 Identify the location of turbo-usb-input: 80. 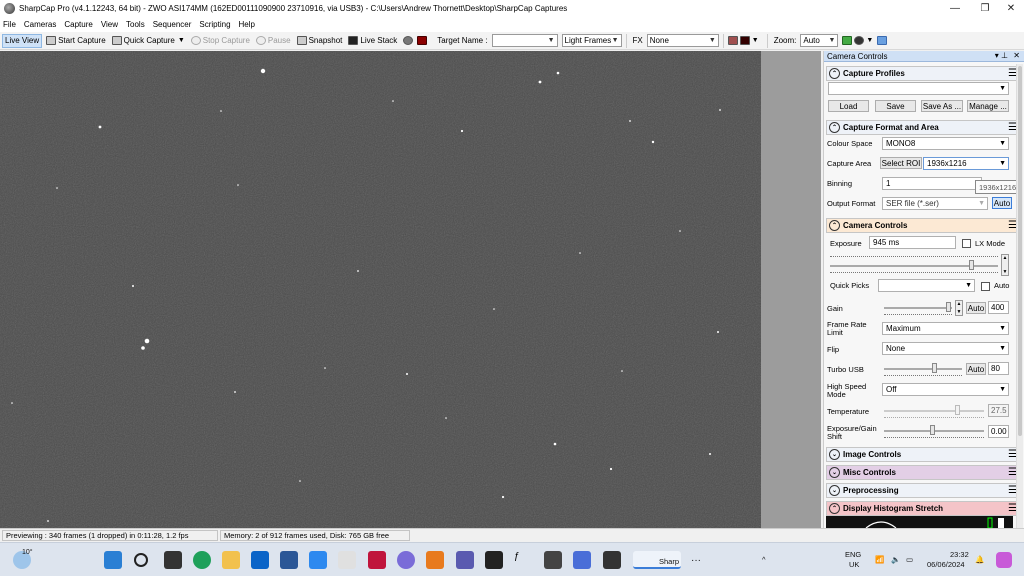
(998, 368).